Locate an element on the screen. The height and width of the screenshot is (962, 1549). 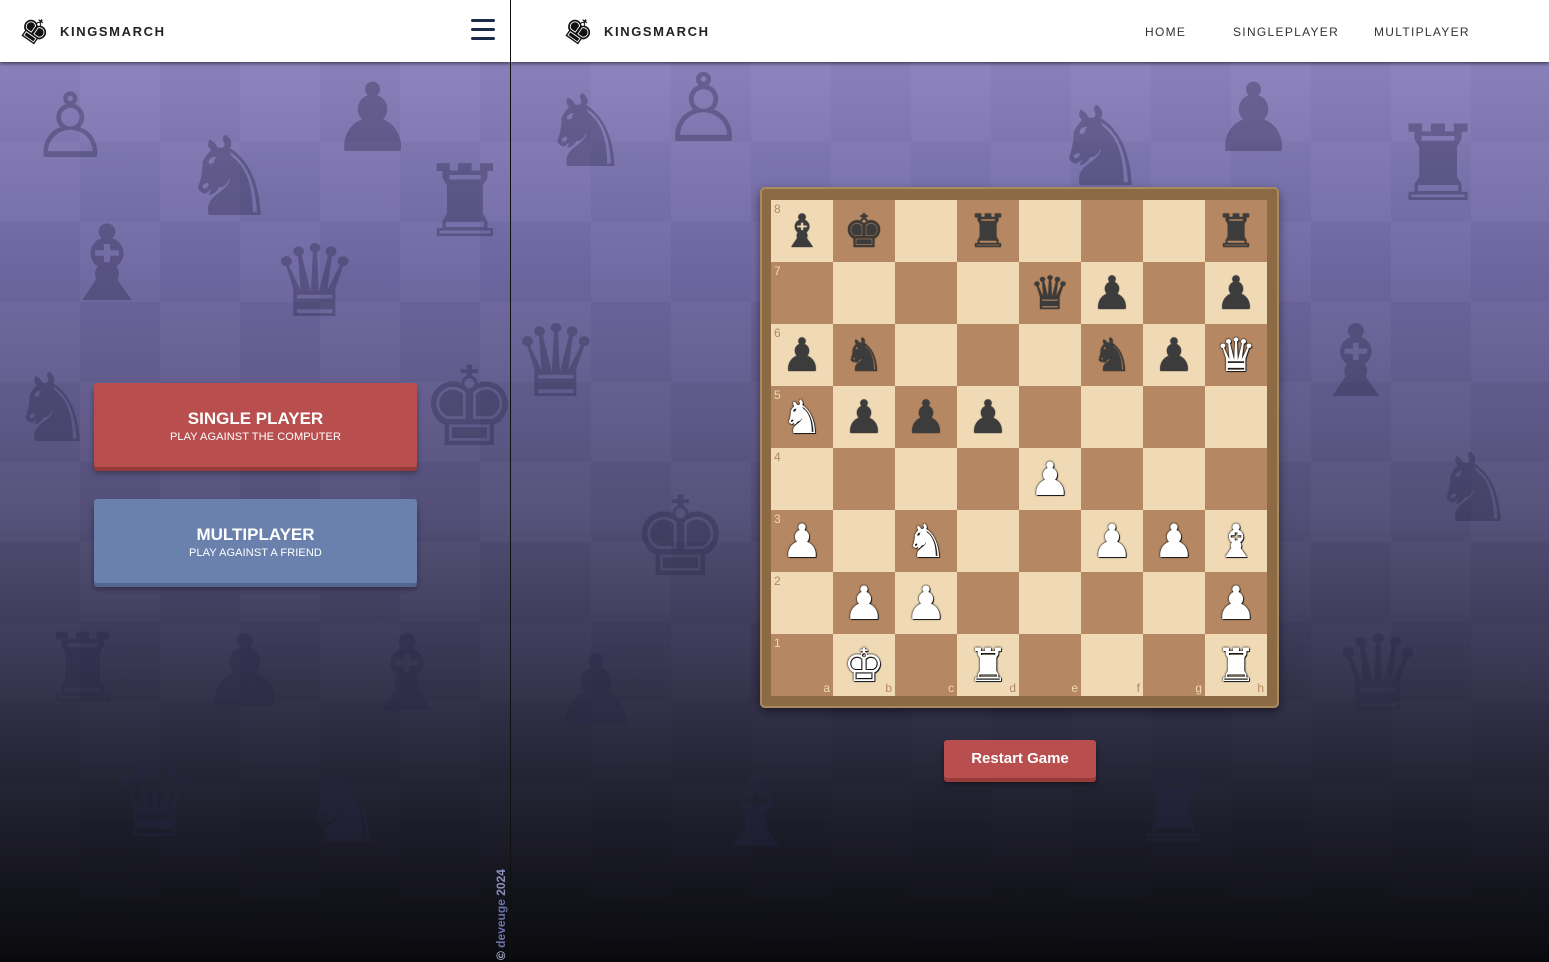
square-b4 is located at coordinates (864, 479).